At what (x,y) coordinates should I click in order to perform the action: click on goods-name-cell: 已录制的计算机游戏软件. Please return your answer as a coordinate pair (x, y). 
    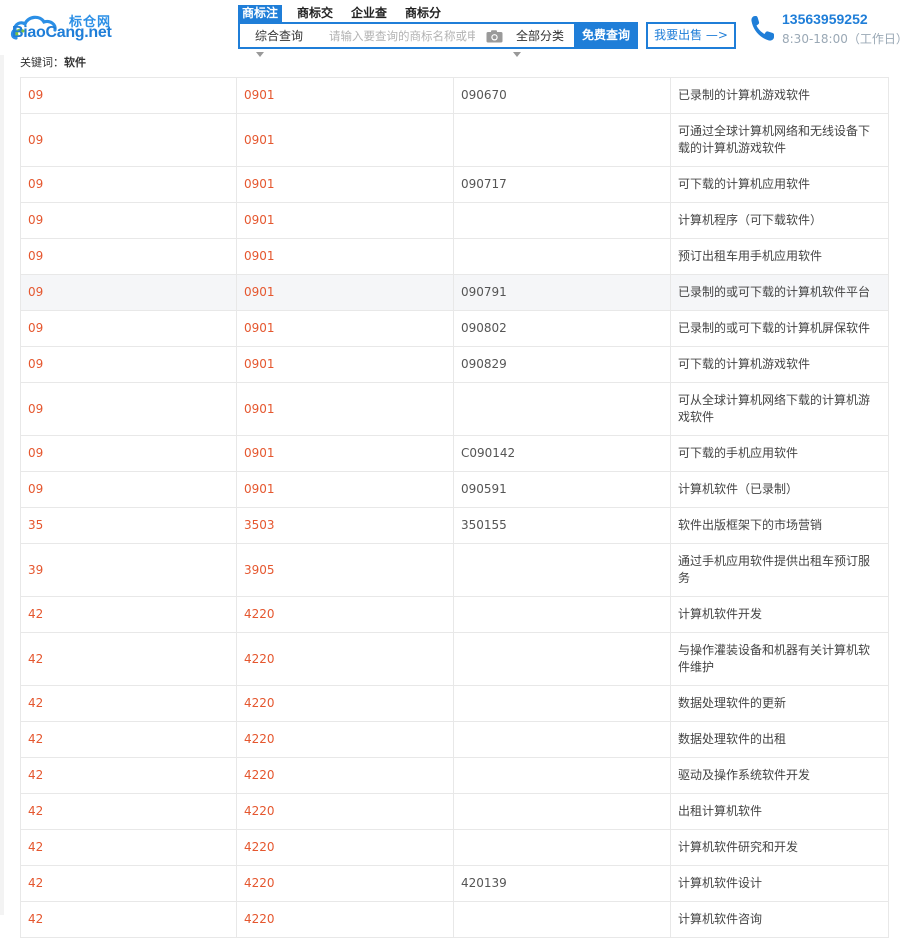
    Looking at the image, I should click on (779, 95).